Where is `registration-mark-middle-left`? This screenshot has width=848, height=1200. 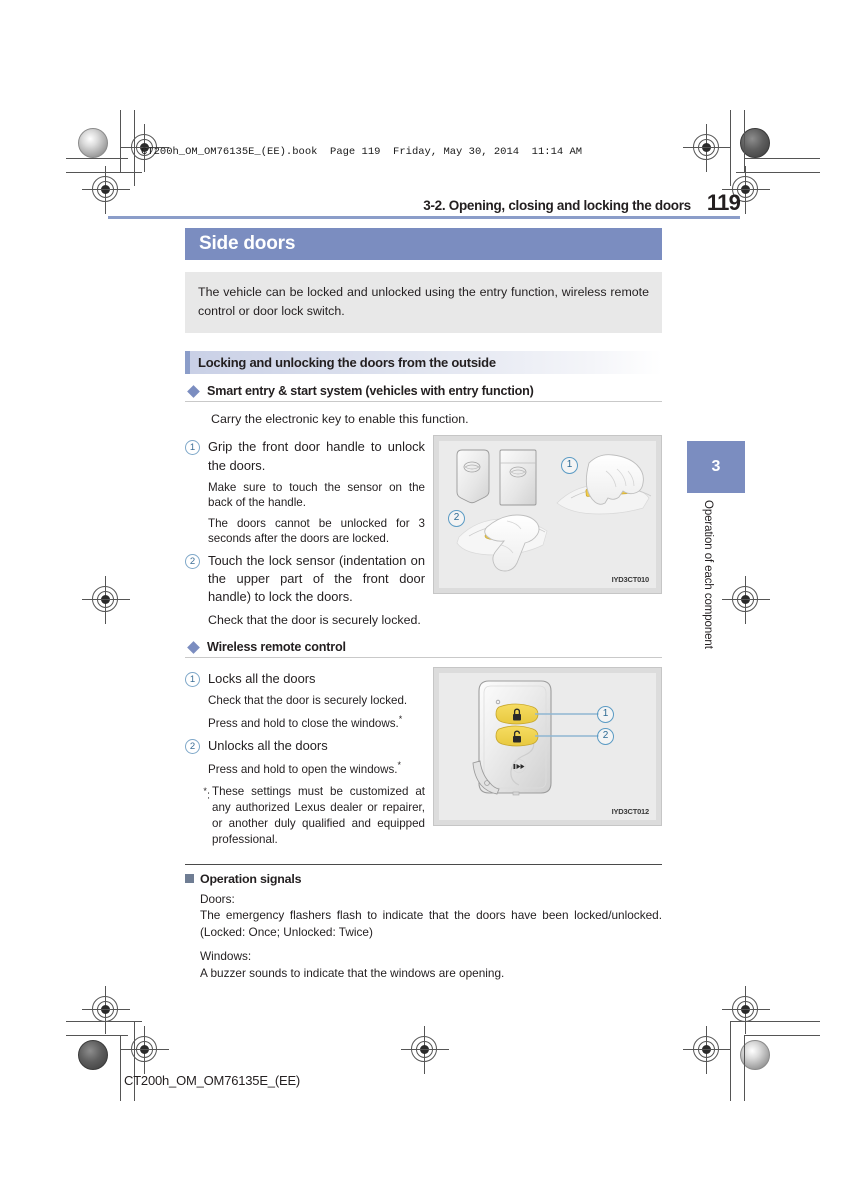 registration-mark-middle-left is located at coordinates (106, 600).